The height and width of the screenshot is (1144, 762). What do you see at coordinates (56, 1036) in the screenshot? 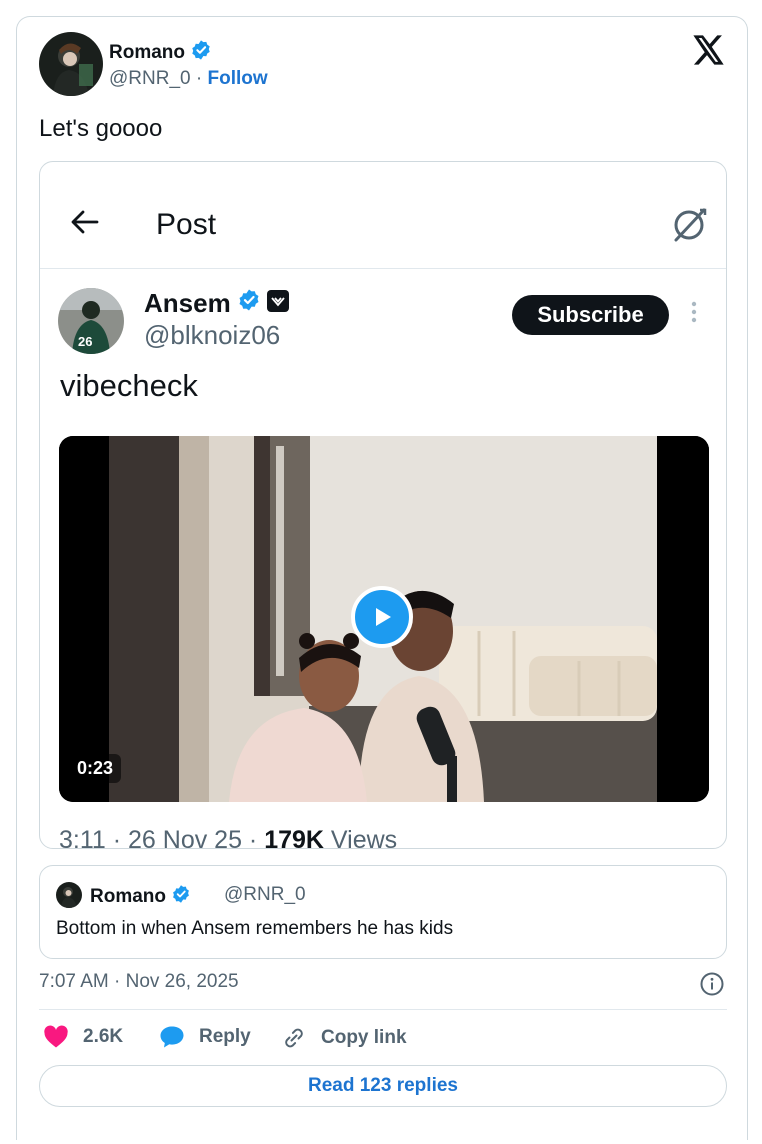
I see `heart-icon` at bounding box center [56, 1036].